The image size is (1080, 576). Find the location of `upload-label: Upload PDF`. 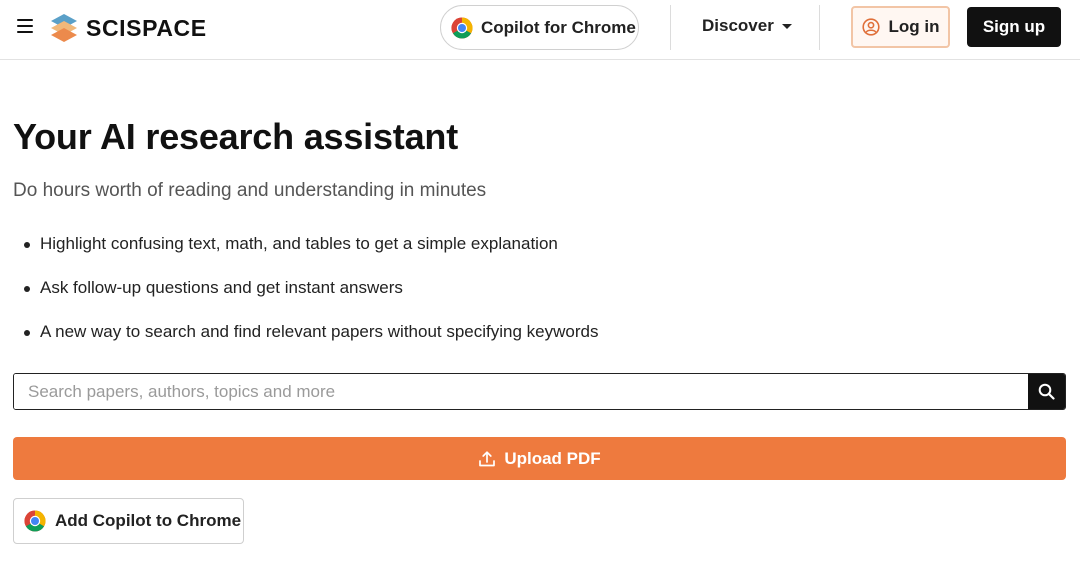

upload-label: Upload PDF is located at coordinates (552, 458).